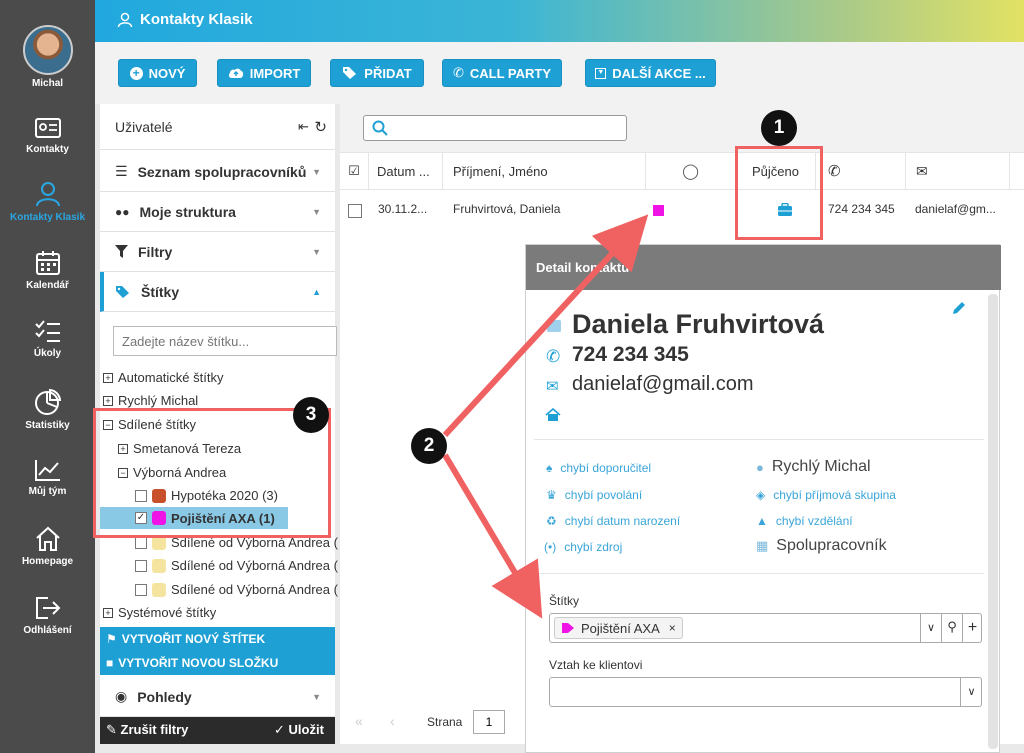 The height and width of the screenshot is (753, 1024). Describe the element at coordinates (779, 128) in the screenshot. I see `annotation-marker-1: 1` at that location.